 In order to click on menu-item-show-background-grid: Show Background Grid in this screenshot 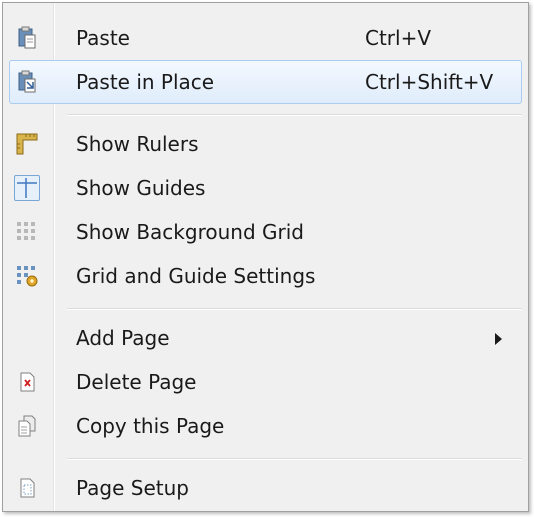, I will do `click(265, 232)`.